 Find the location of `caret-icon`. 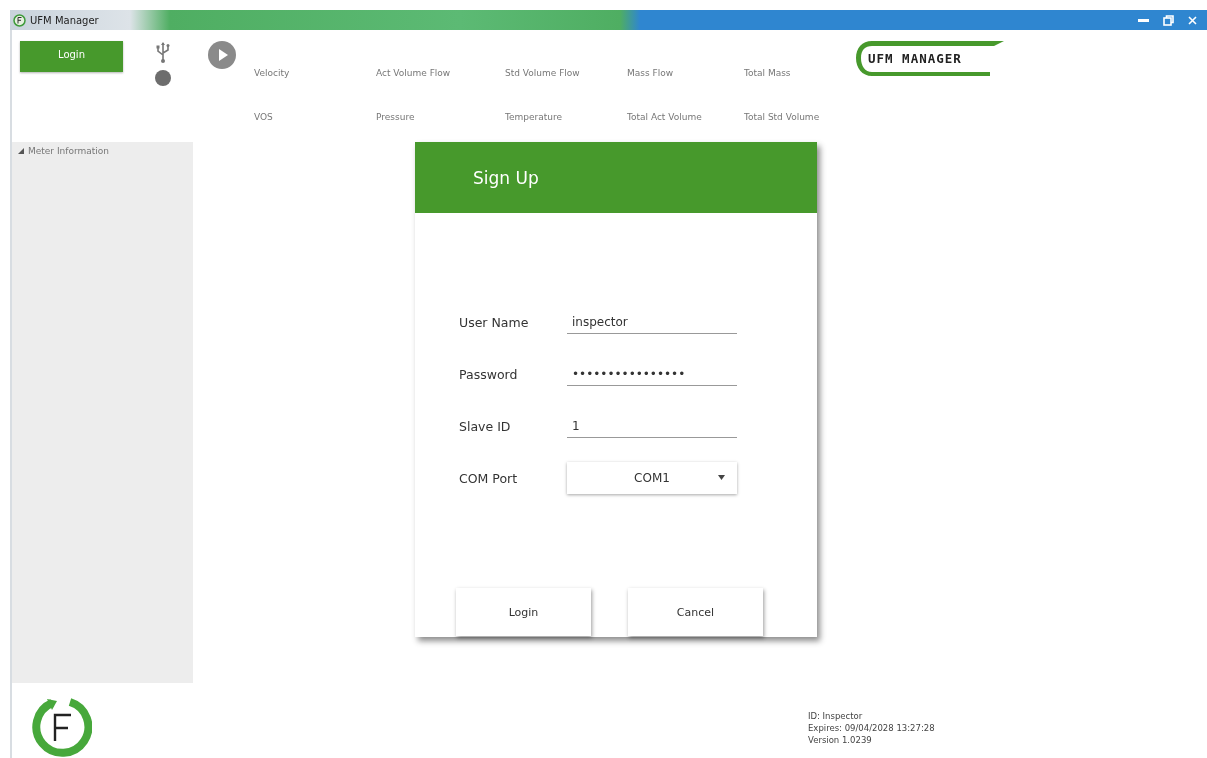

caret-icon is located at coordinates (721, 477).